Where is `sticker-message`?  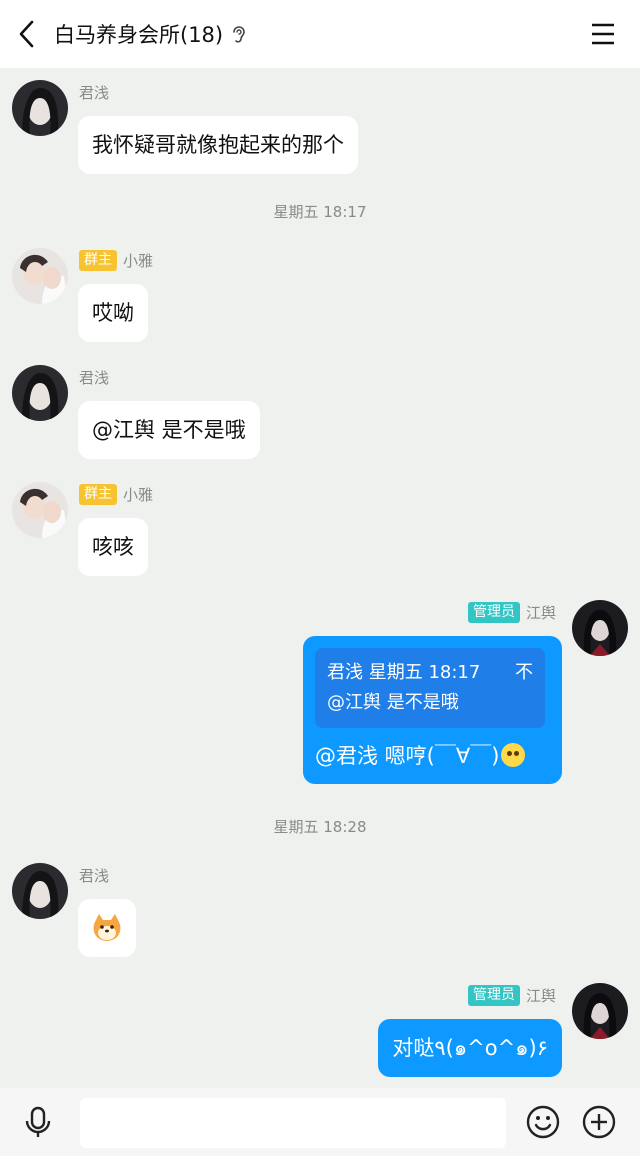
sticker-message is located at coordinates (107, 928).